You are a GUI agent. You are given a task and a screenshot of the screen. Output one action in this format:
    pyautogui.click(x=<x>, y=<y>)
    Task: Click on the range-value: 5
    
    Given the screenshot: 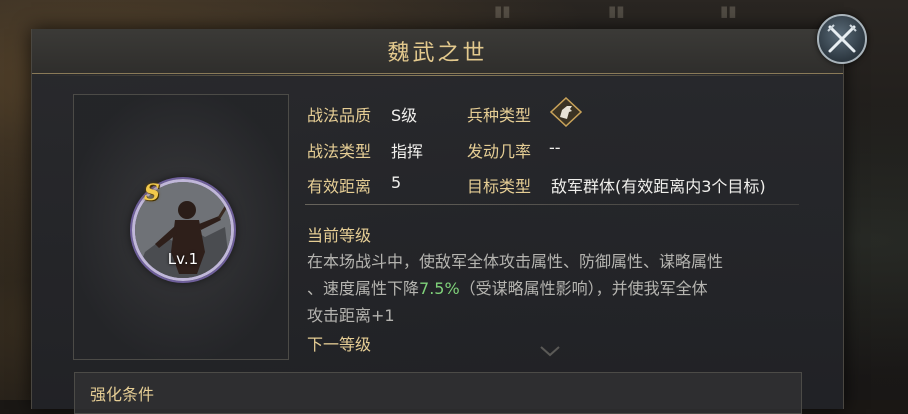 What is the action you would take?
    pyautogui.click(x=396, y=182)
    